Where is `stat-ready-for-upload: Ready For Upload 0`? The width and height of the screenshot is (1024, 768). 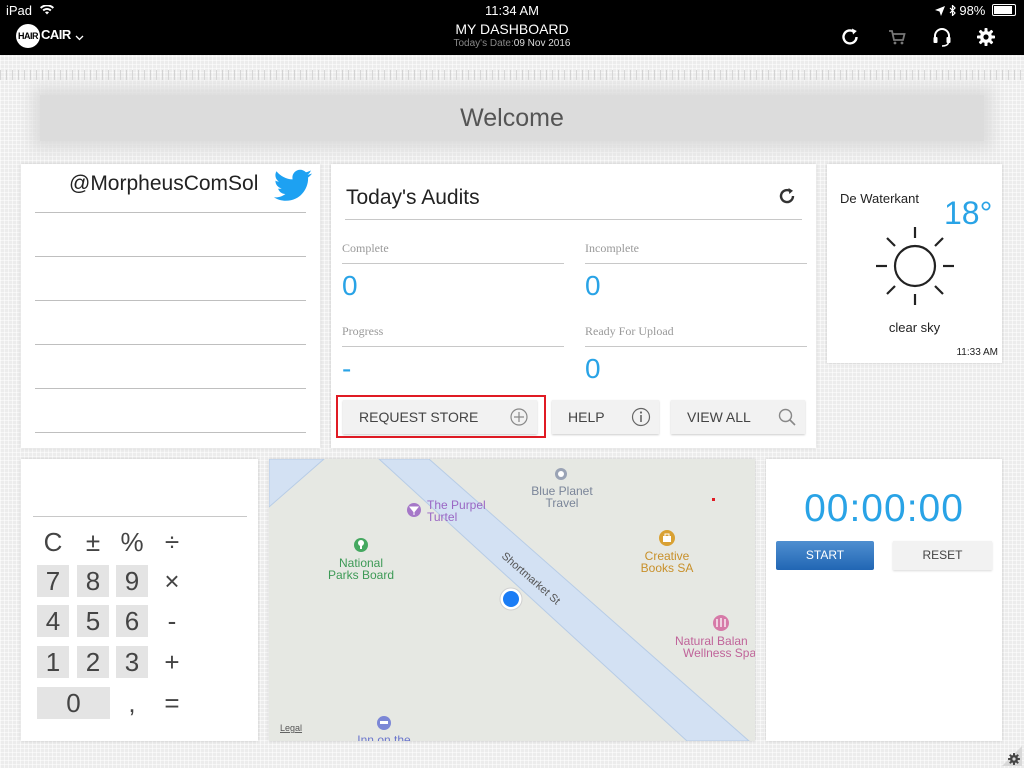 stat-ready-for-upload: Ready For Upload 0 is located at coordinates (696, 354).